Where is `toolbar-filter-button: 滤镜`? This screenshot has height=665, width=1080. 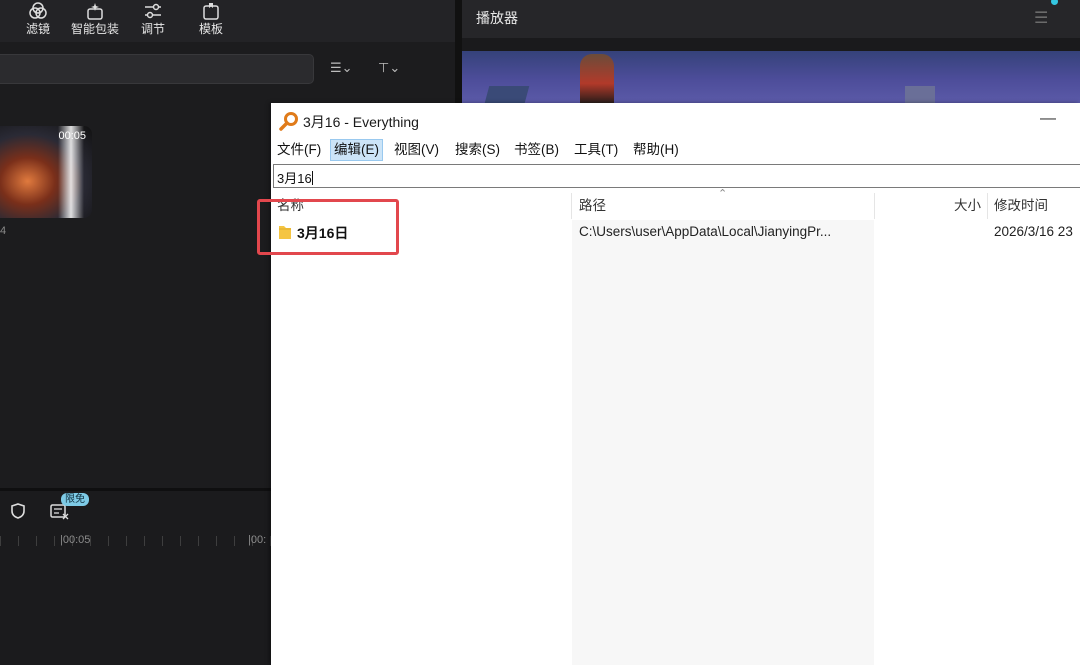
toolbar-filter-button: 滤镜 is located at coordinates (38, 21).